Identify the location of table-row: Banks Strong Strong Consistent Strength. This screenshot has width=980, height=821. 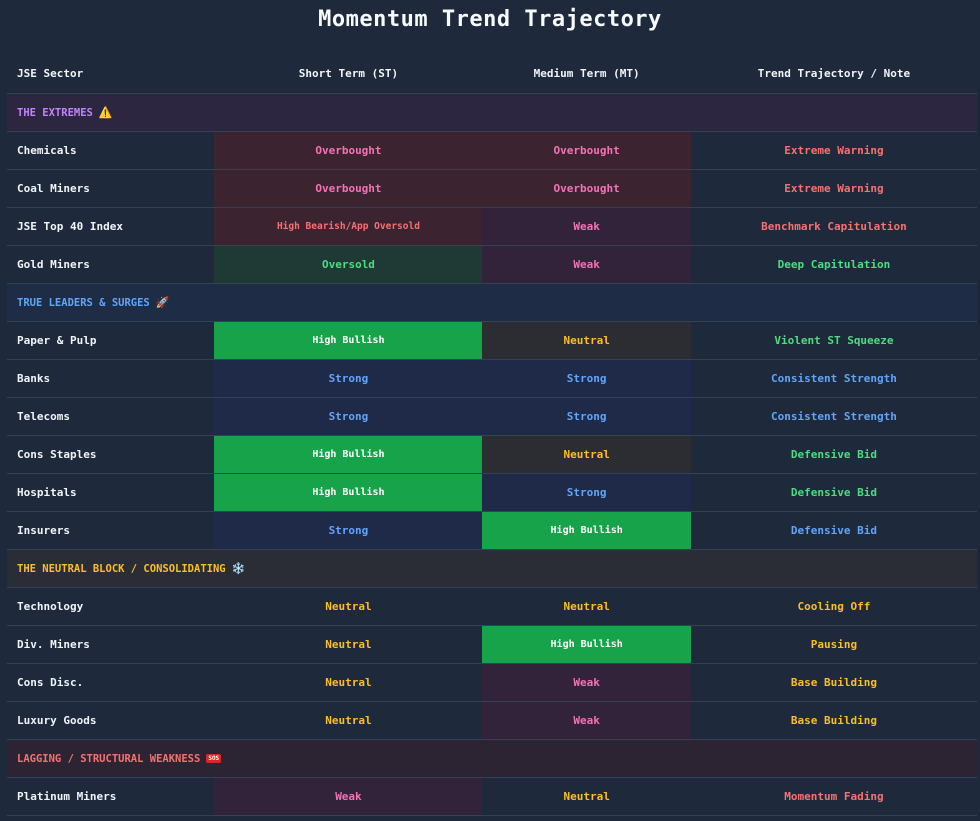
(492, 378).